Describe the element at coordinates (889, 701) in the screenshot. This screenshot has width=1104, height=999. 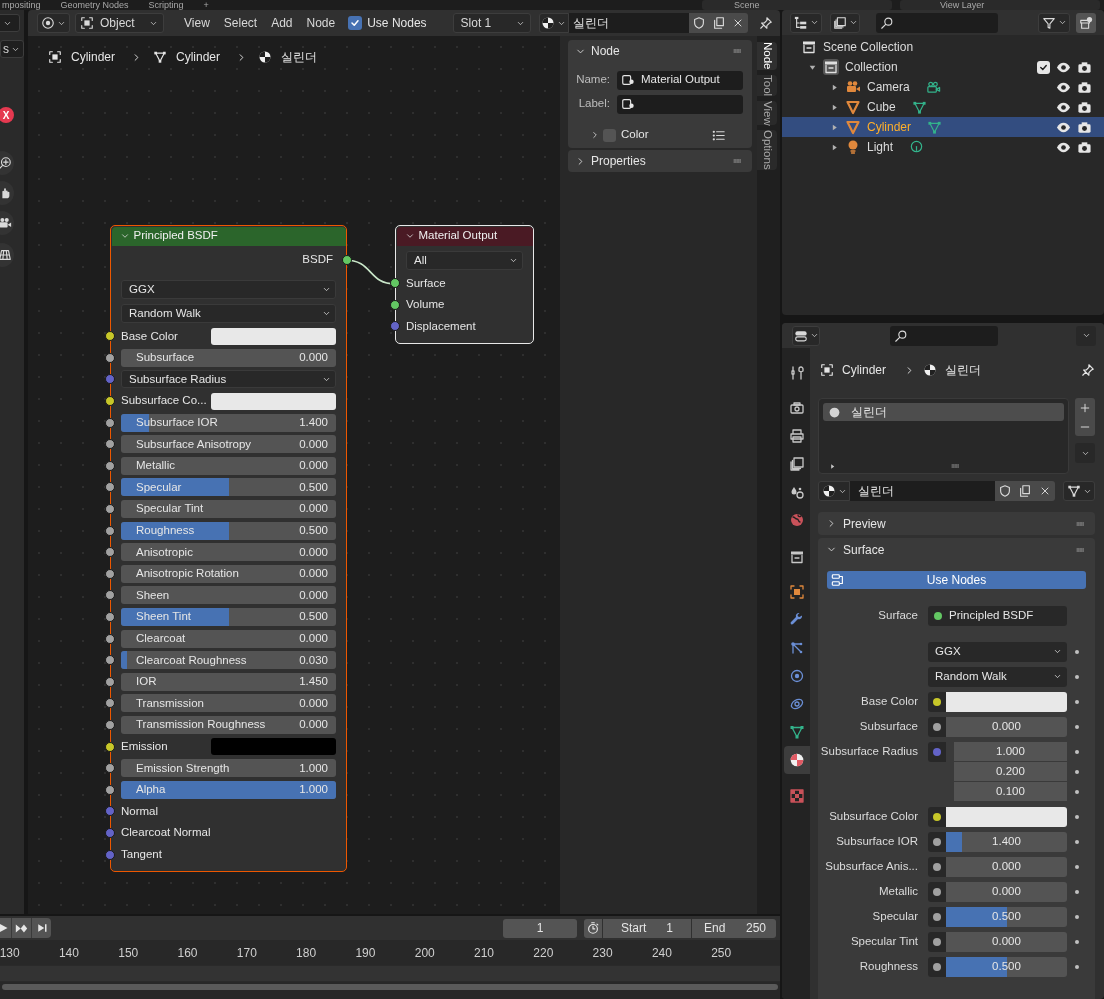
I see `field-label: Base Color` at that location.